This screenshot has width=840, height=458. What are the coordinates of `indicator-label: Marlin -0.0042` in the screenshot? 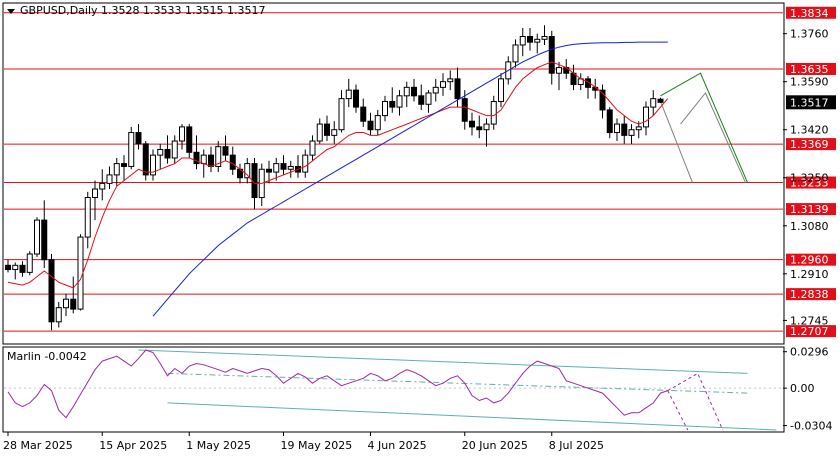 It's located at (47, 356).